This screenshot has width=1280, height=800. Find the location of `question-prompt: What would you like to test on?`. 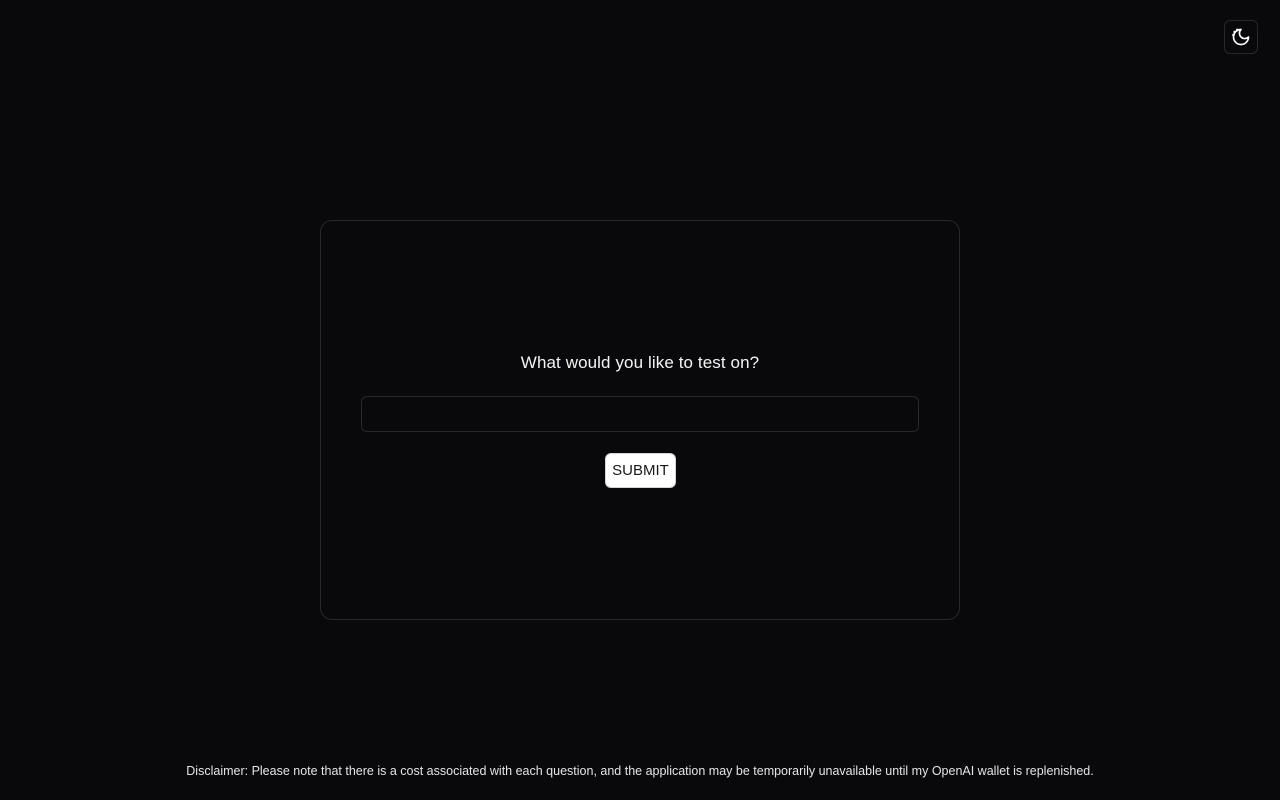

question-prompt: What would you like to test on? is located at coordinates (640, 362).